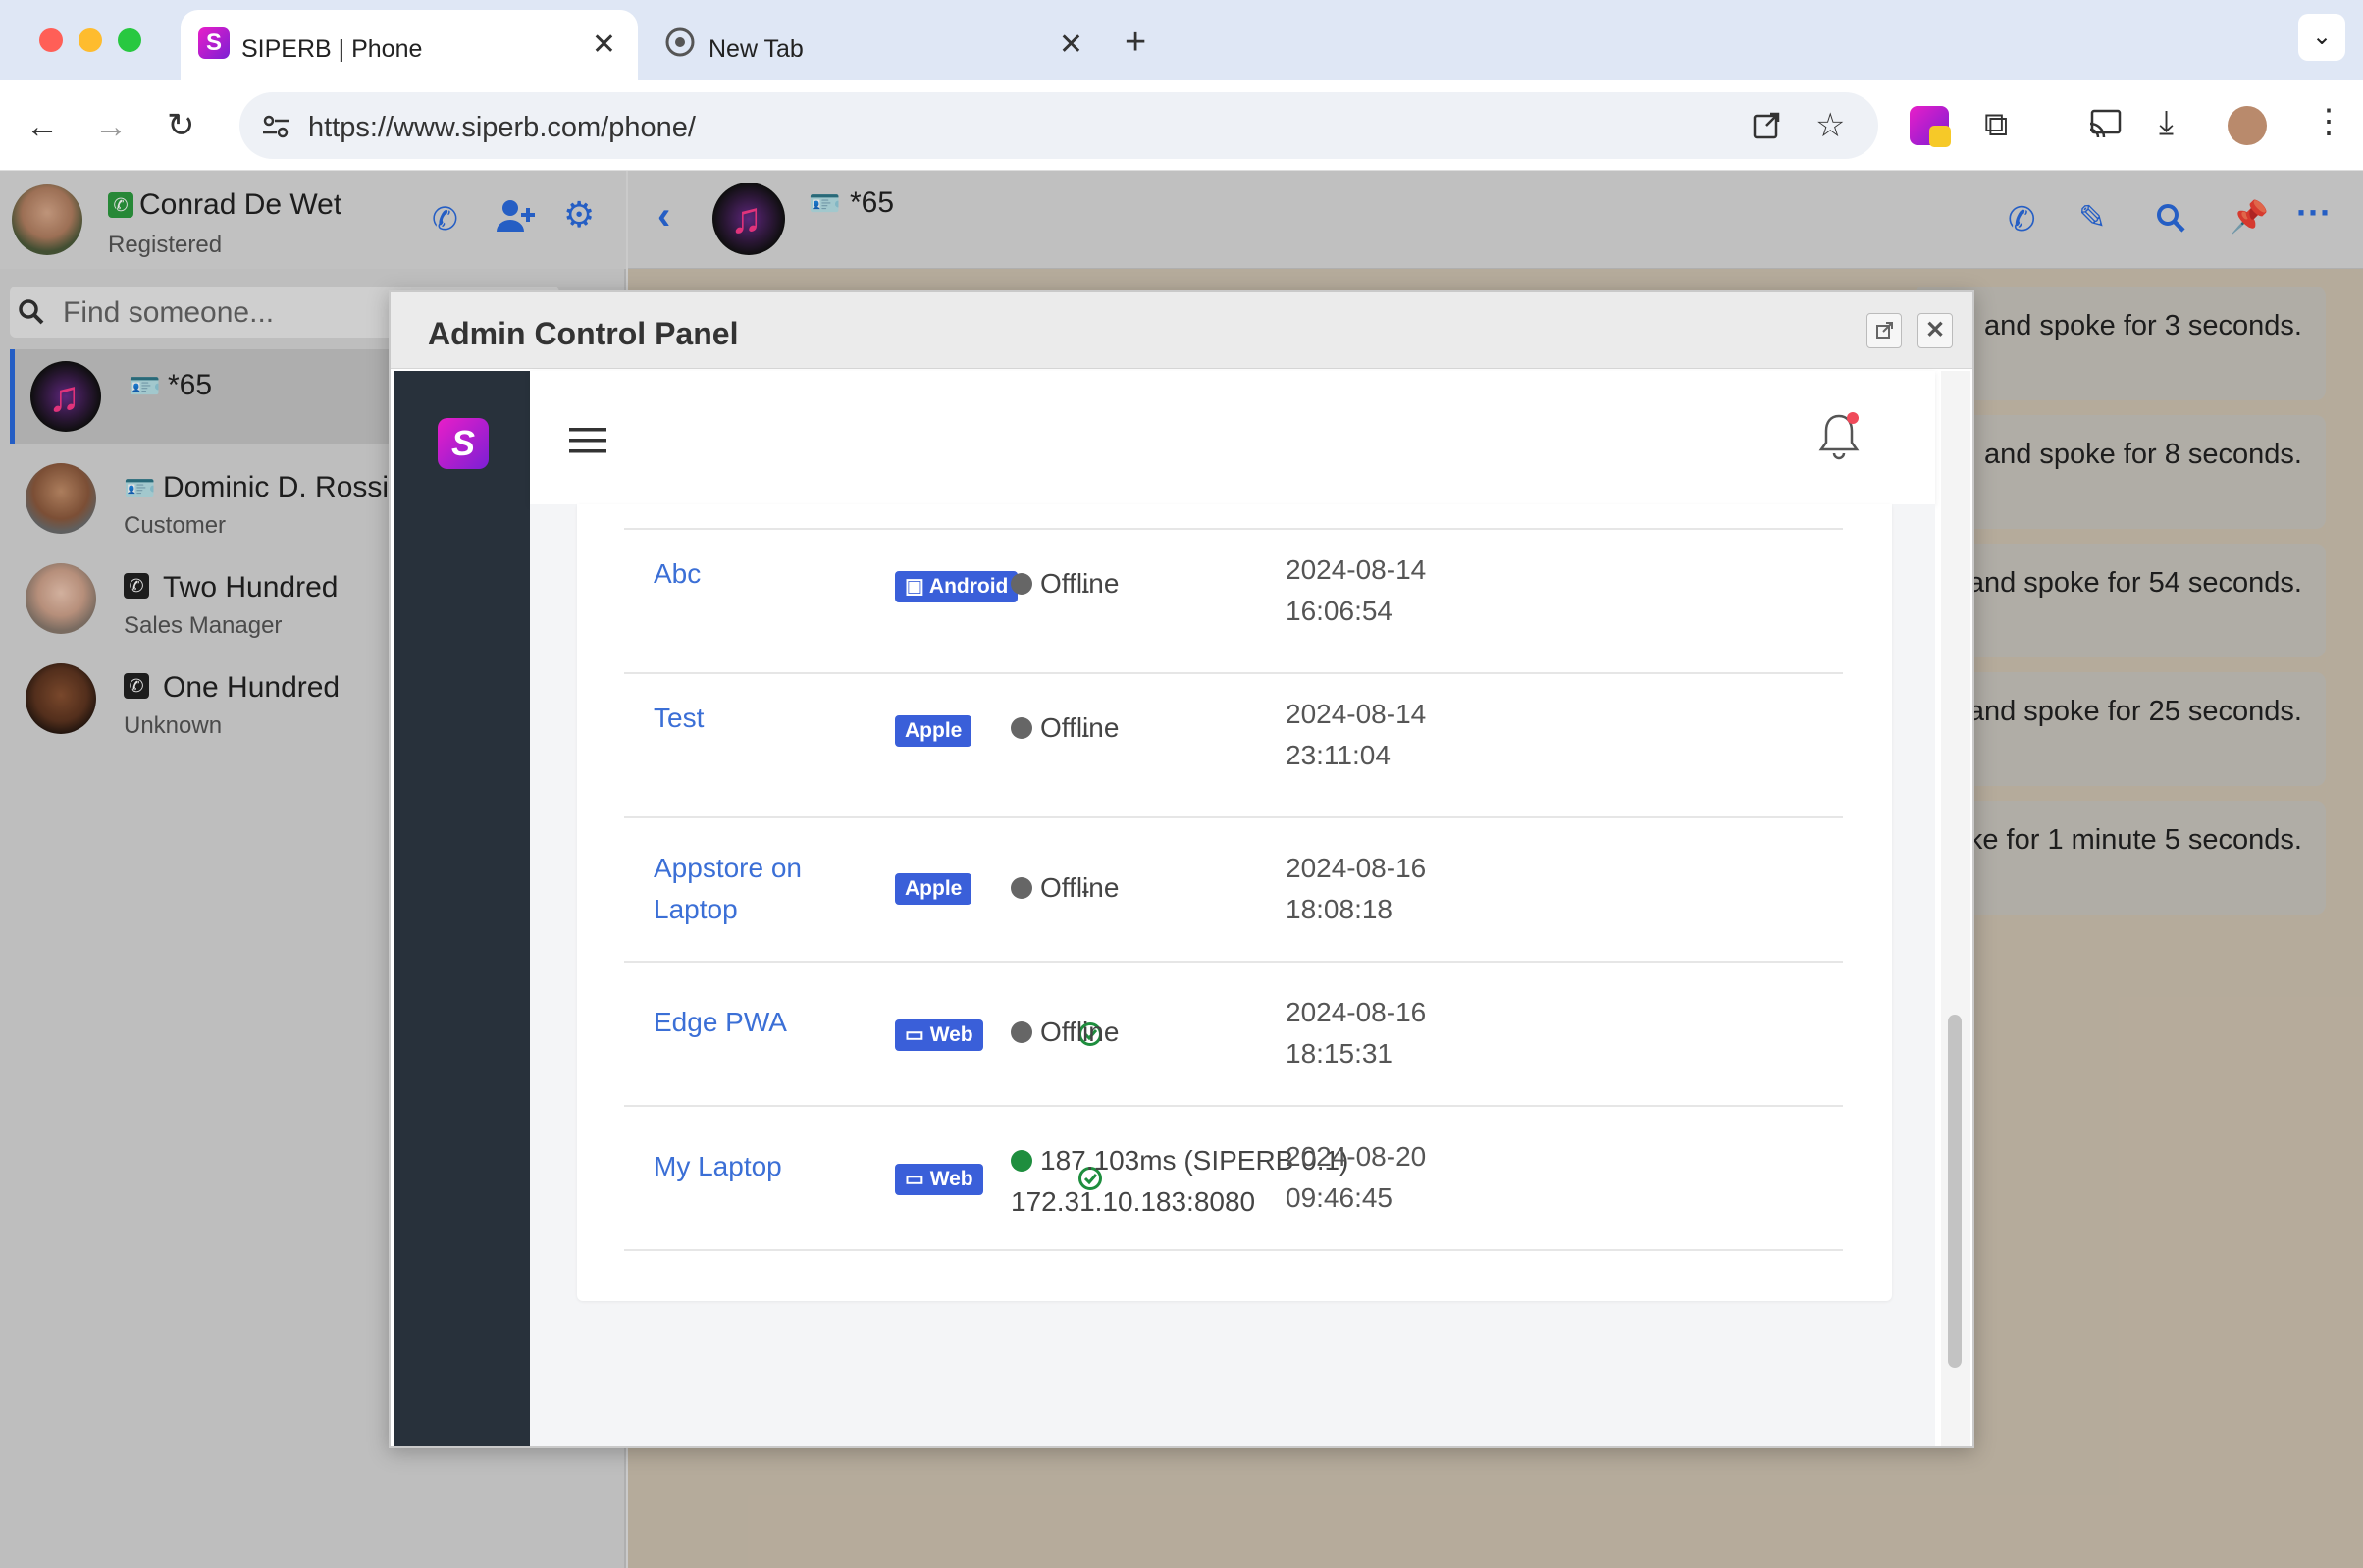 This screenshot has width=2363, height=1568. What do you see at coordinates (720, 1023) in the screenshot?
I see `device-name-link: Edge PWA` at bounding box center [720, 1023].